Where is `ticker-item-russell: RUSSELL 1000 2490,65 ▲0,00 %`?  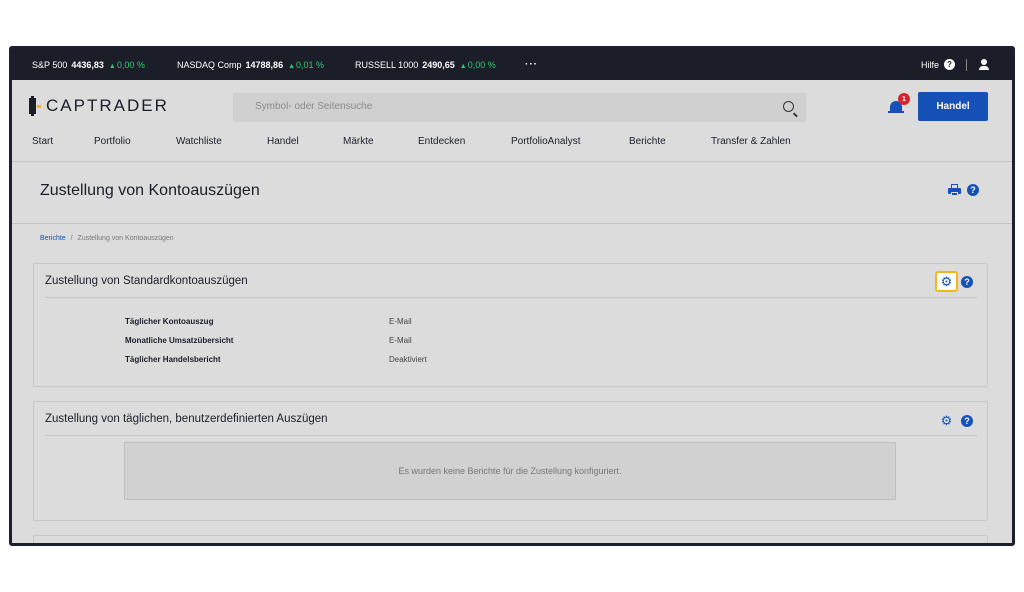 ticker-item-russell: RUSSELL 1000 2490,65 ▲0,00 % is located at coordinates (425, 64).